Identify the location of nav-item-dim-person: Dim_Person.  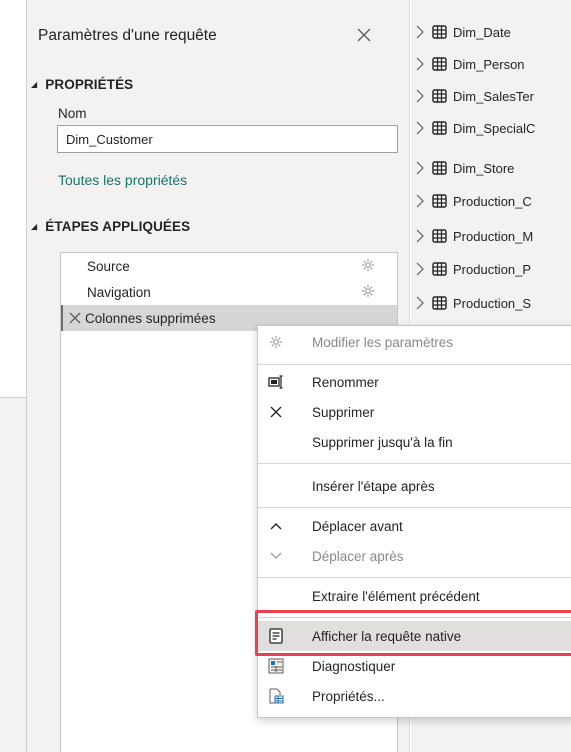
(470, 64).